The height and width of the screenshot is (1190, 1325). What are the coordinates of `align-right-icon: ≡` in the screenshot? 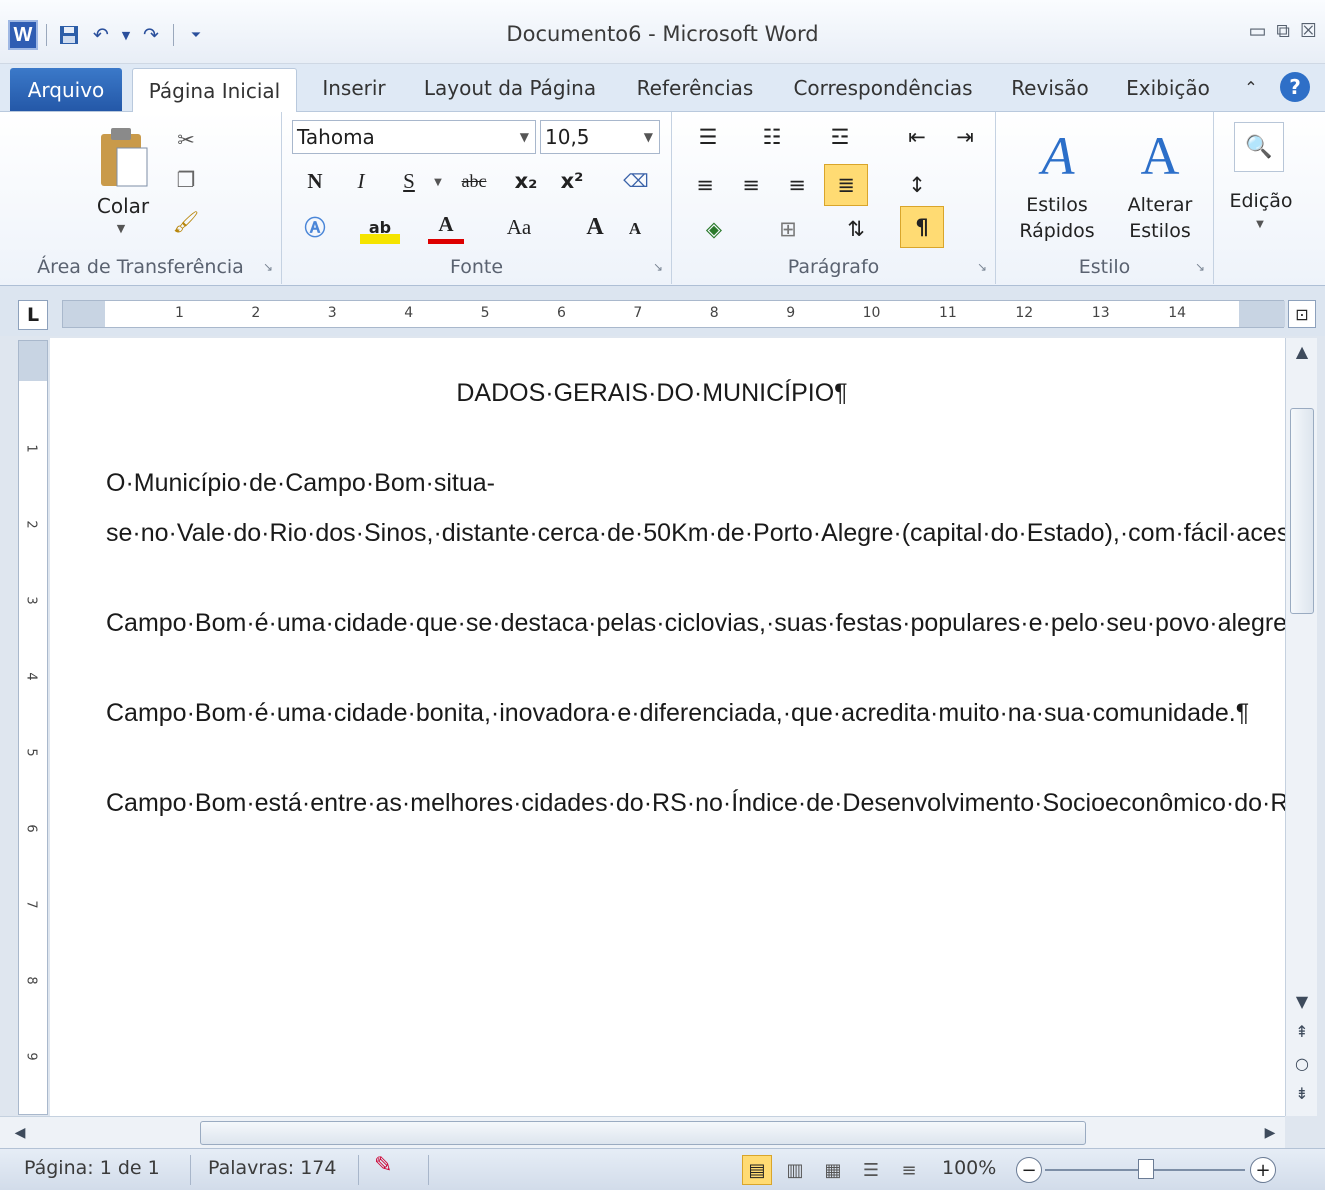 It's located at (797, 185).